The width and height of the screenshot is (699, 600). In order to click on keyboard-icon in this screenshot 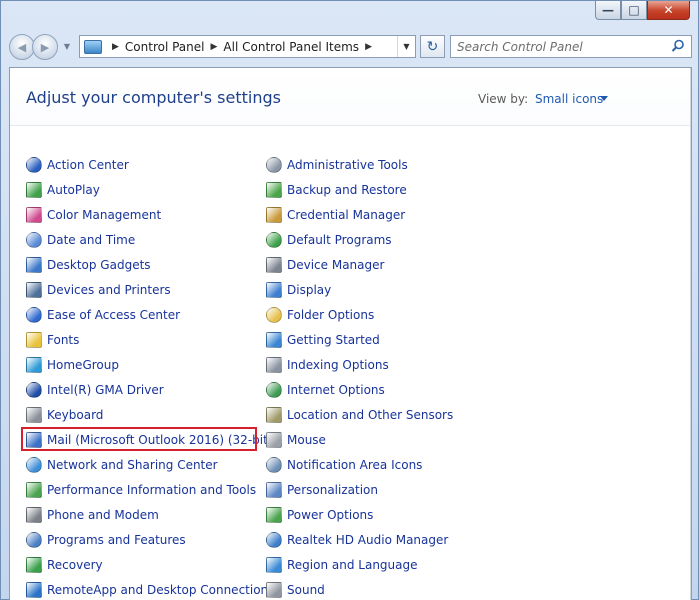, I will do `click(34, 414)`.